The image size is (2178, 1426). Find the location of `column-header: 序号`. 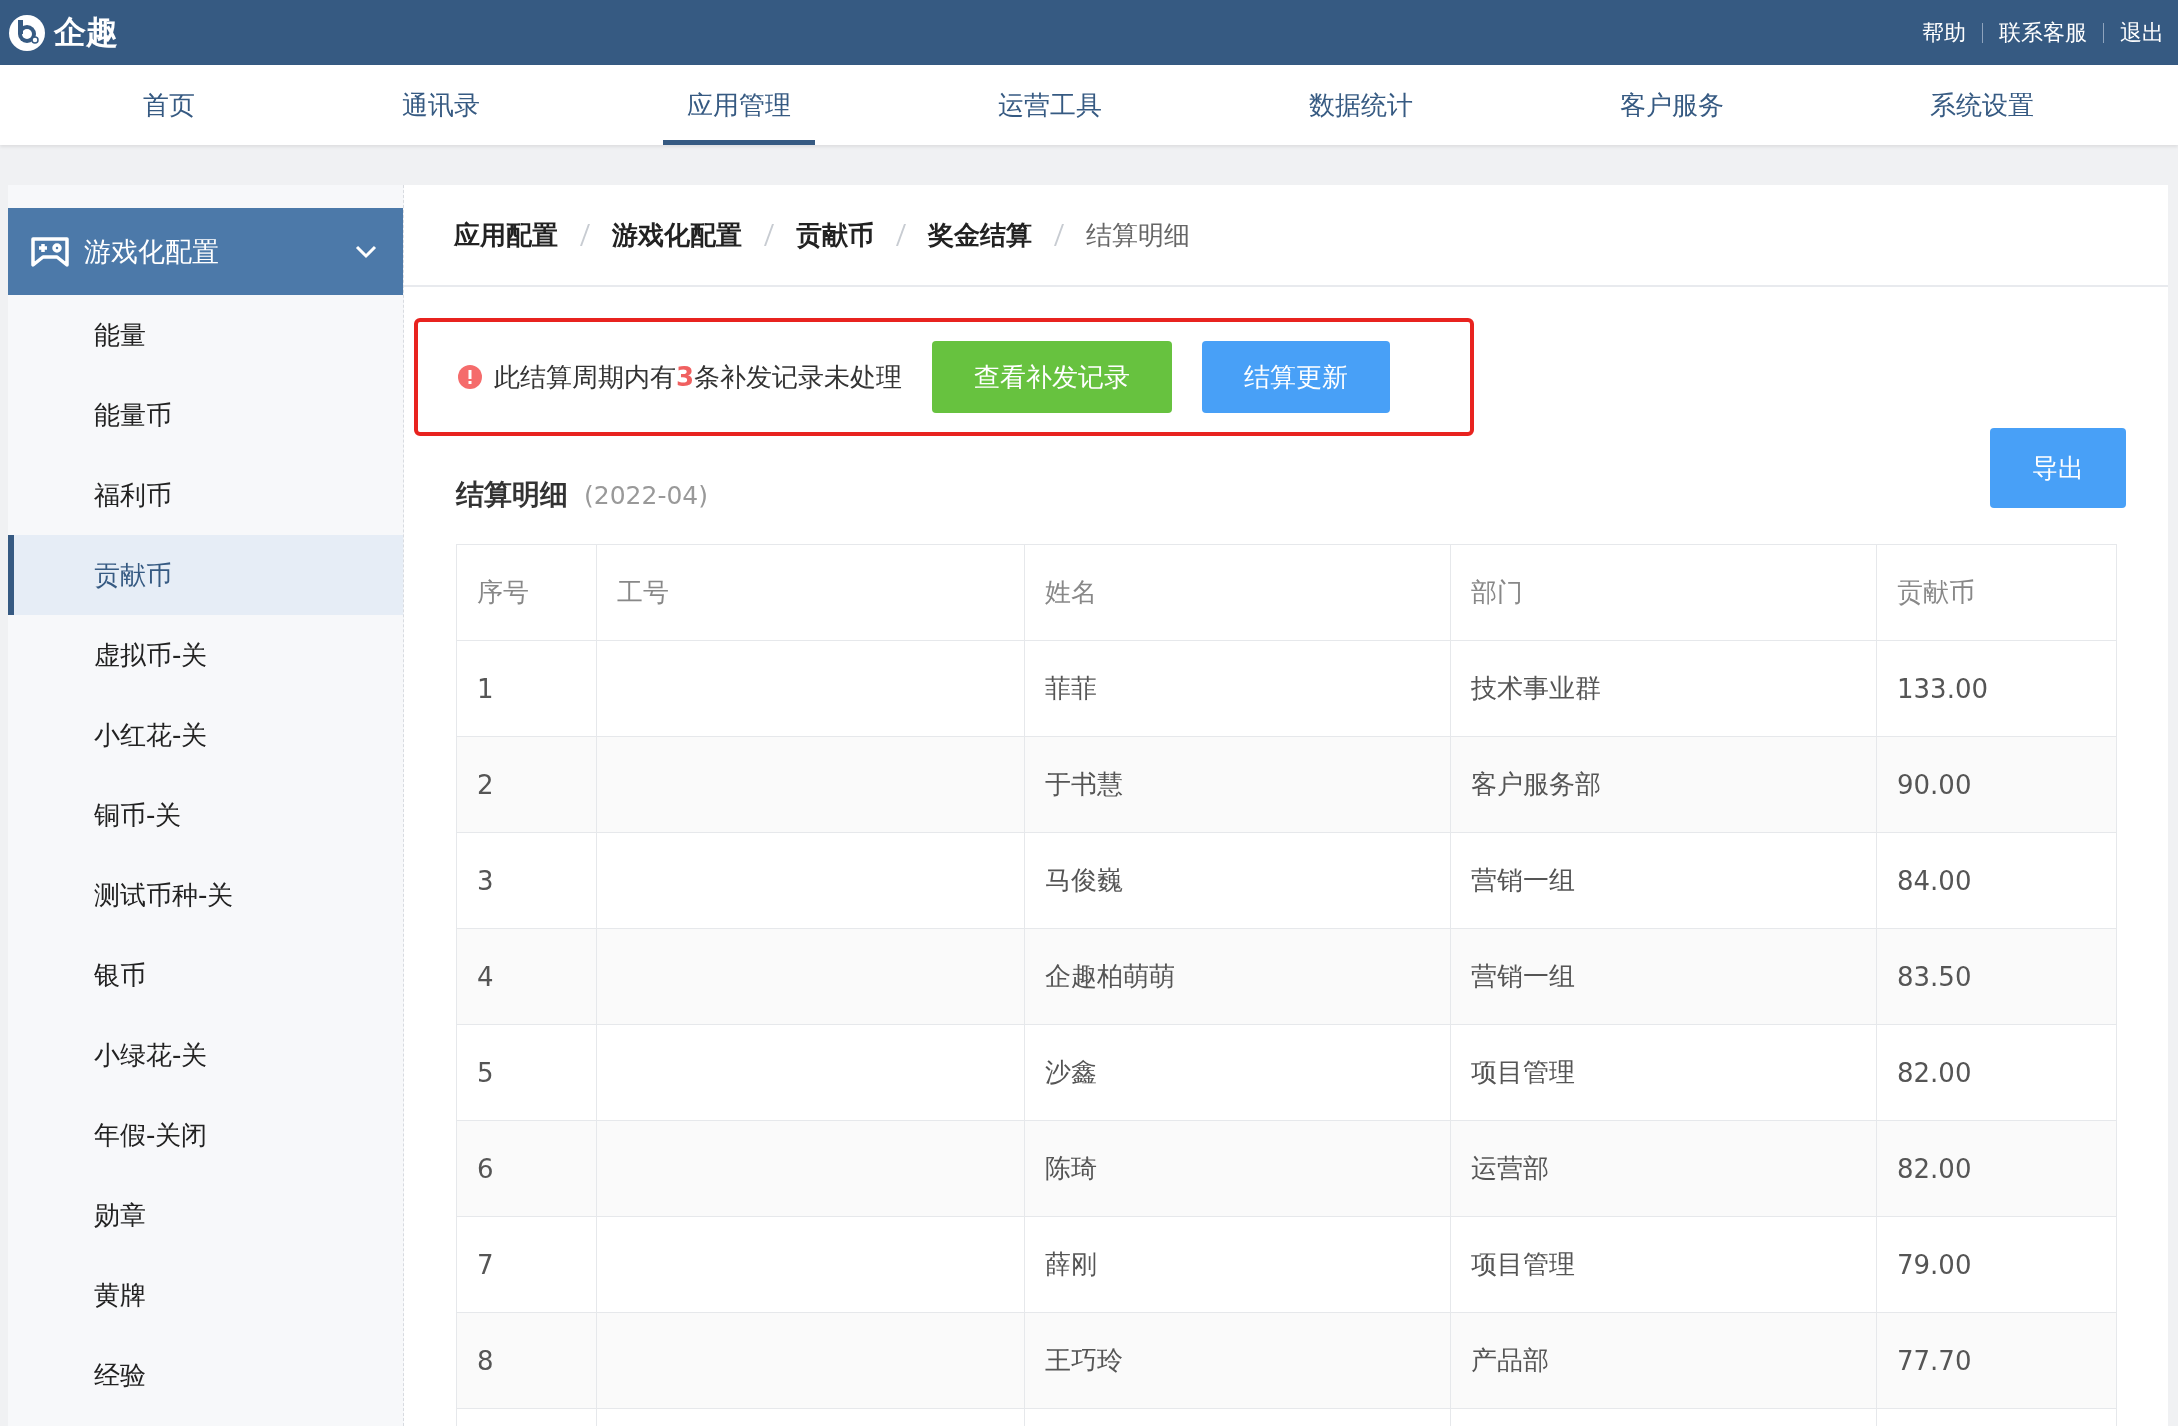

column-header: 序号 is located at coordinates (526, 592).